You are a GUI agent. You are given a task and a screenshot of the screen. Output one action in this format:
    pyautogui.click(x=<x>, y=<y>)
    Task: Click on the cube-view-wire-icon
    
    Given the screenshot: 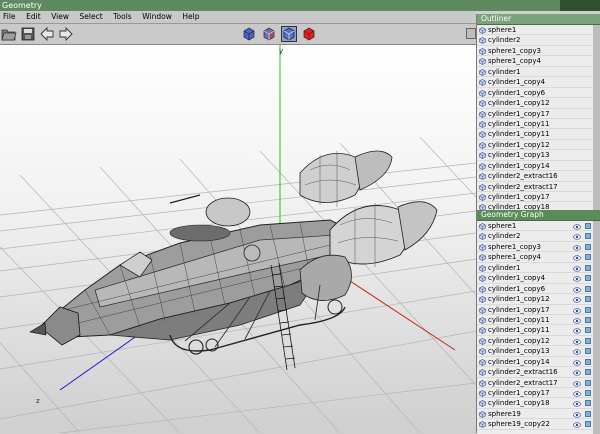 What is the action you would take?
    pyautogui.click(x=269, y=34)
    